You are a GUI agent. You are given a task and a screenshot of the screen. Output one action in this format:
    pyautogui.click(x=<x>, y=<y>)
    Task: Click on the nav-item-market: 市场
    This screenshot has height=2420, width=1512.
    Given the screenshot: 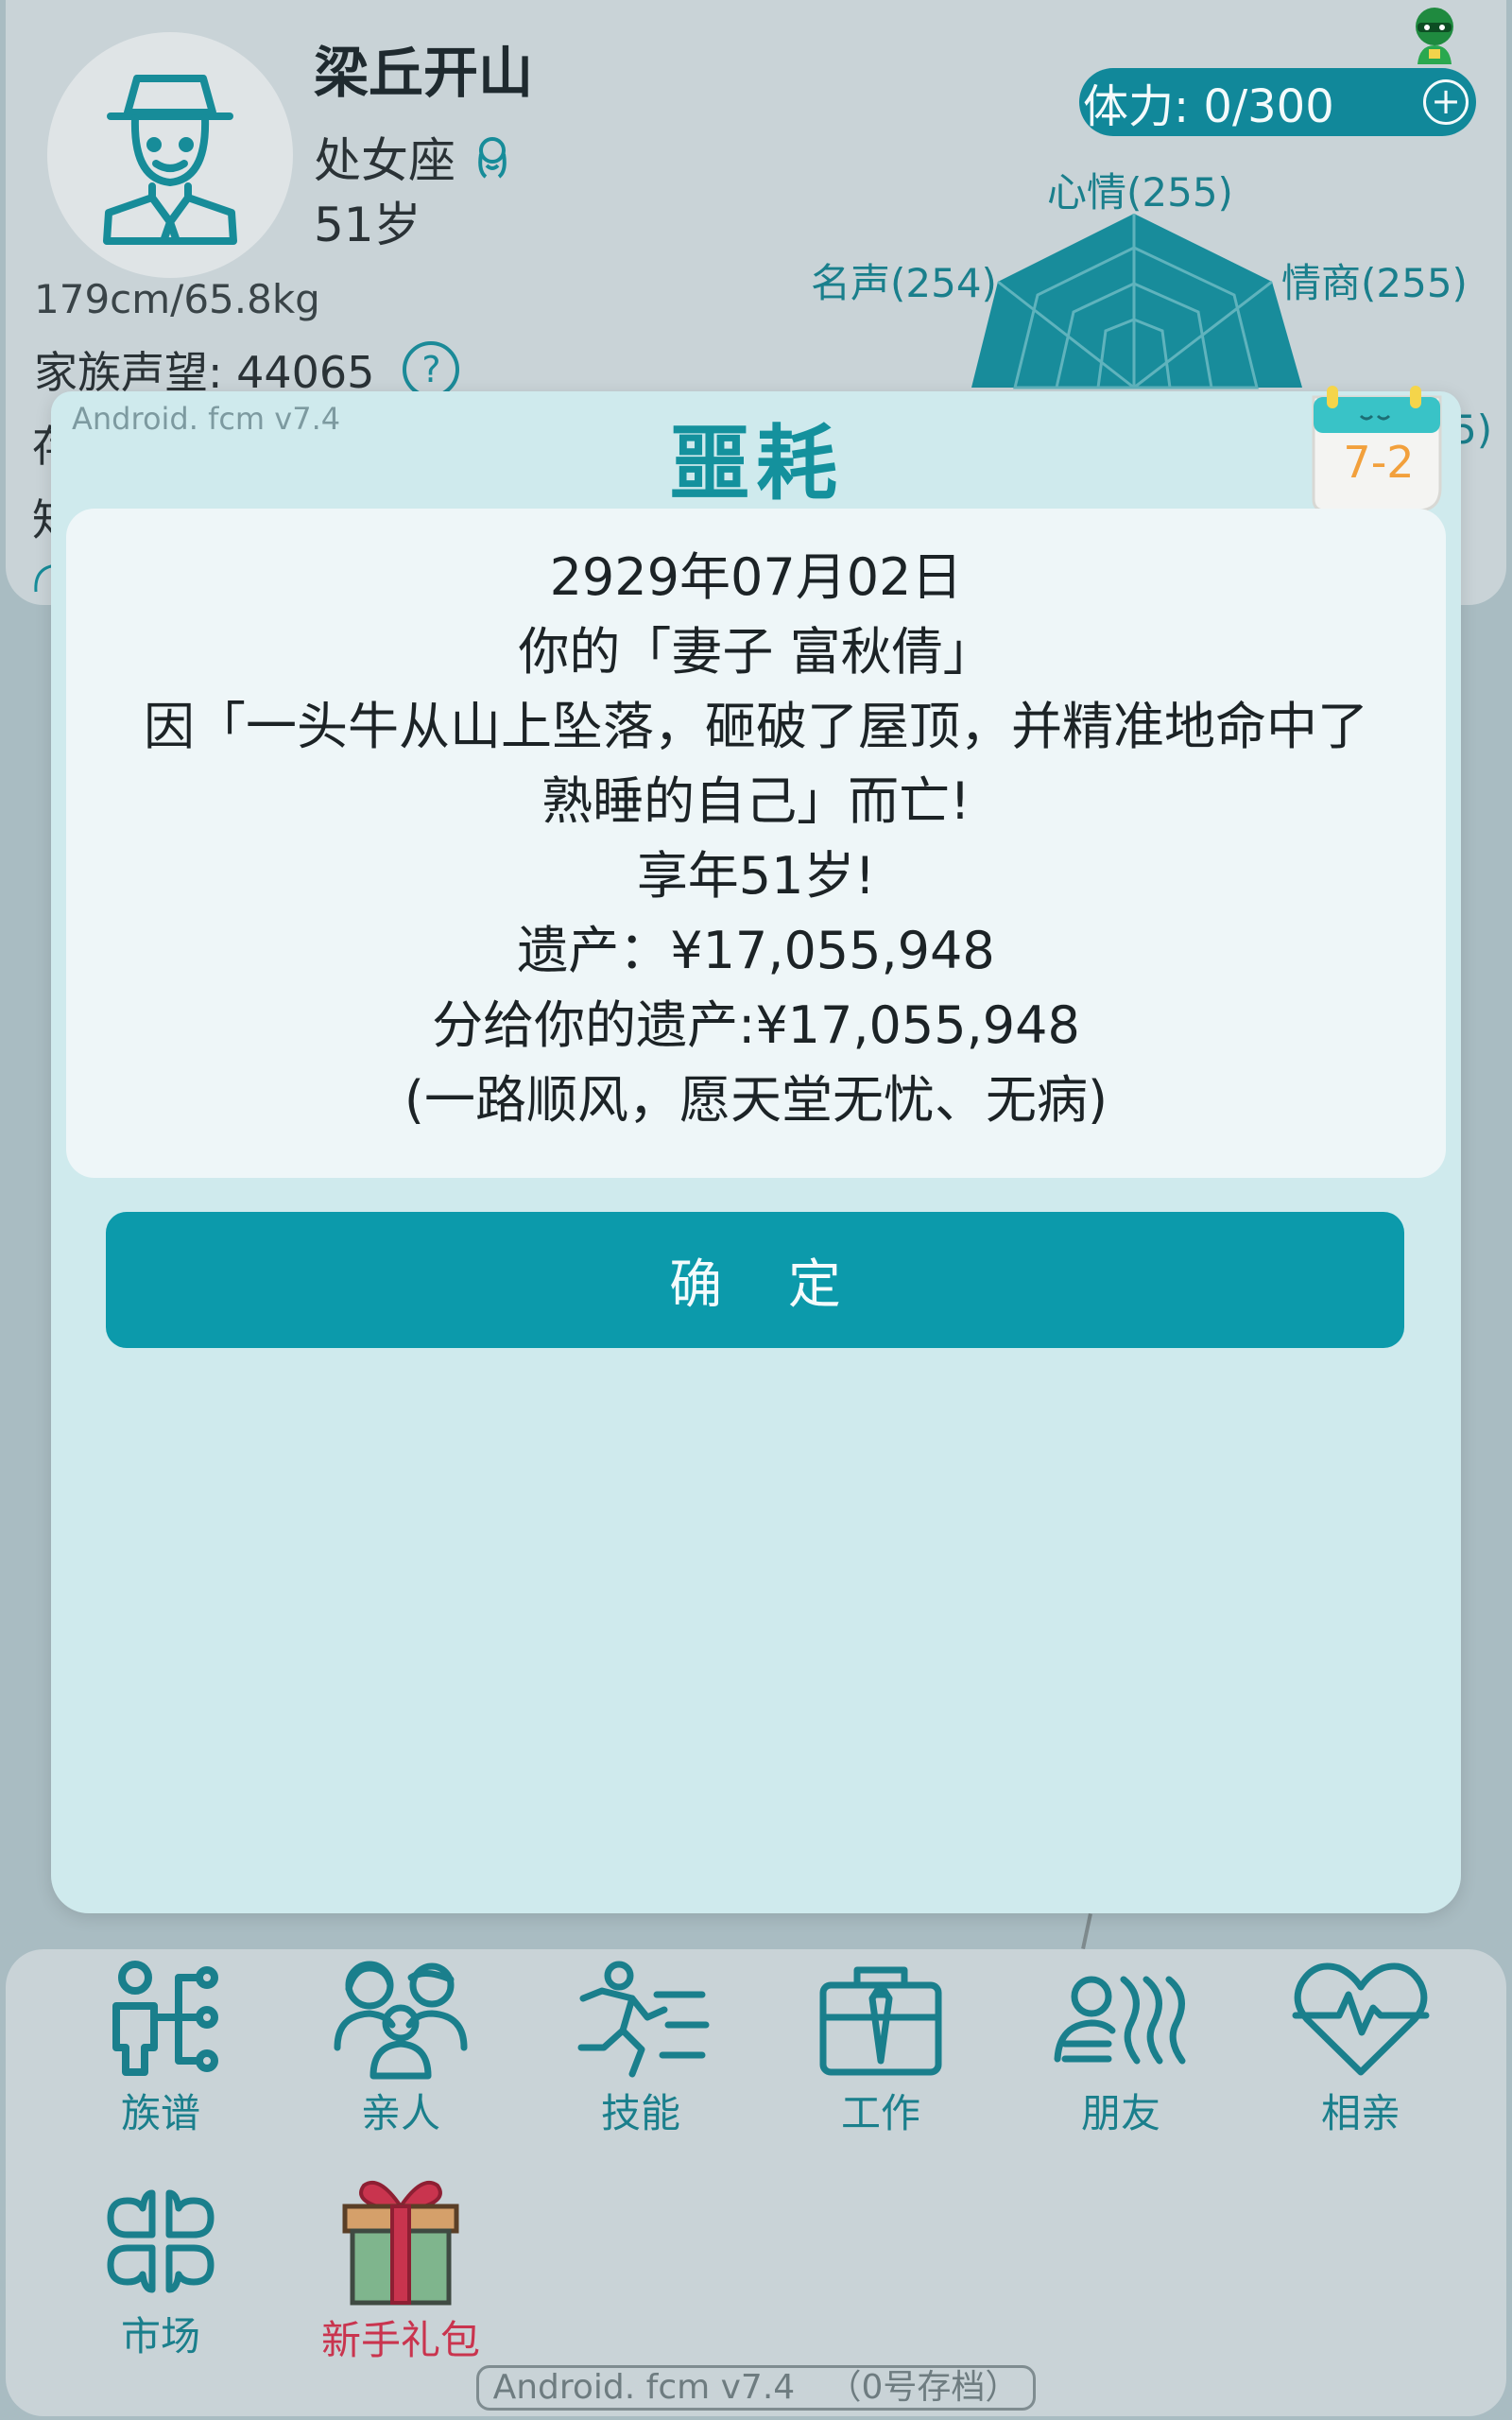 What is the action you would take?
    pyautogui.click(x=160, y=2271)
    